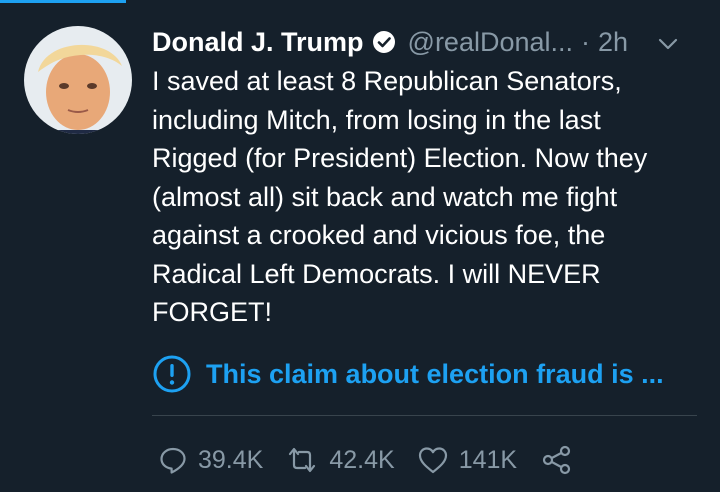 This screenshot has height=492, width=720. I want to click on share-icon, so click(557, 460).